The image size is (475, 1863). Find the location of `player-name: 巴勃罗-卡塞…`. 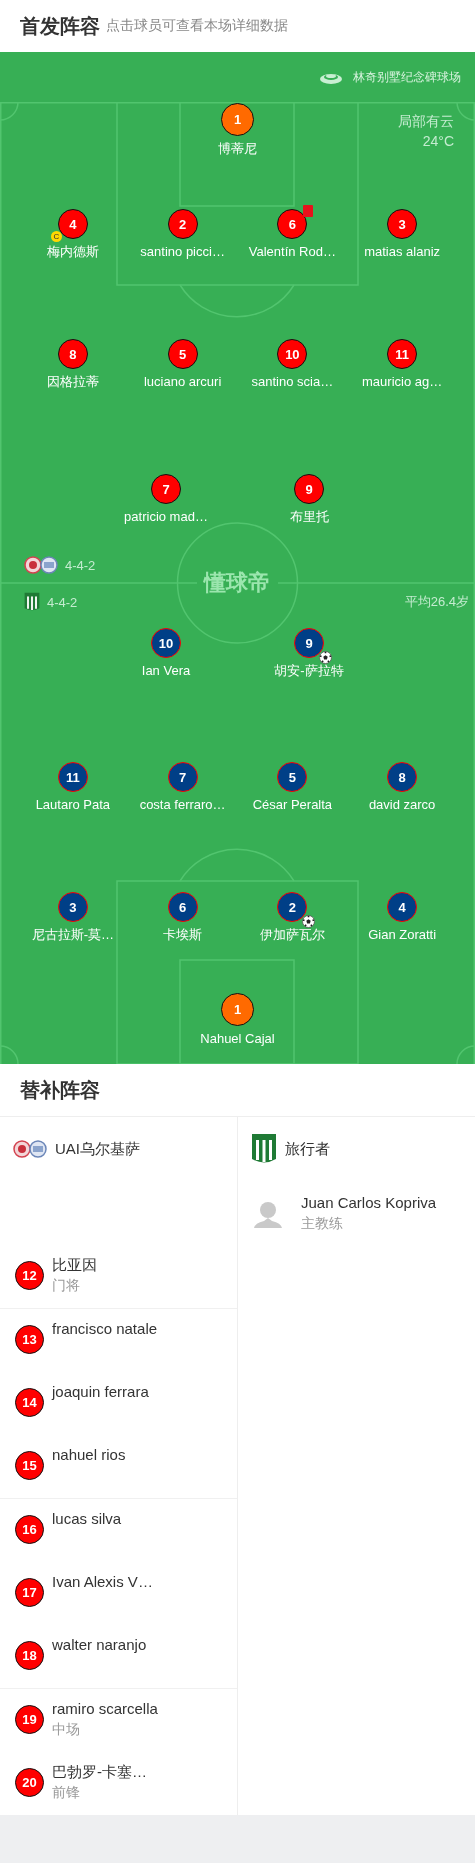

player-name: 巴勃罗-卡塞… is located at coordinates (99, 1772).